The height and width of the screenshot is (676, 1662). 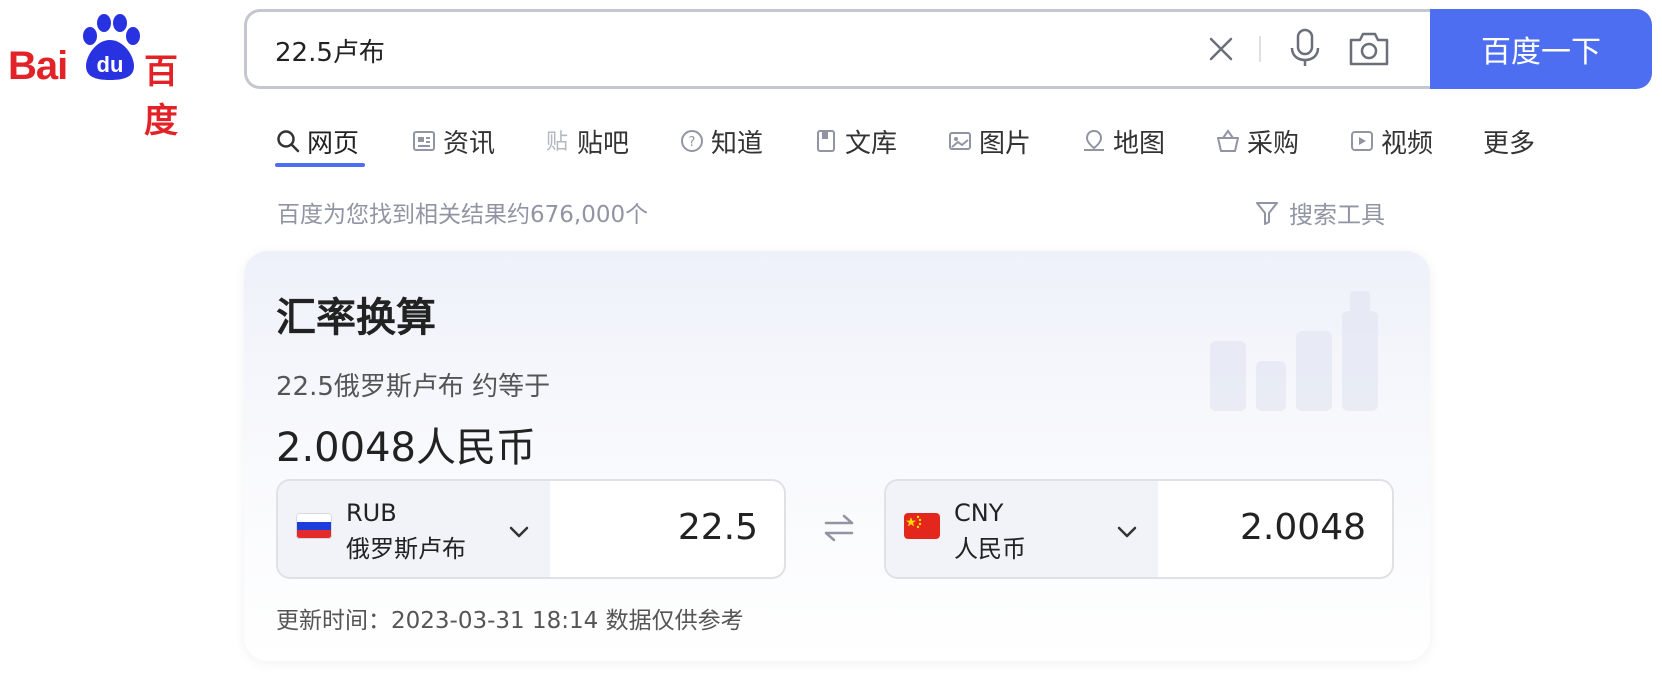 I want to click on filter-icon, so click(x=1267, y=213).